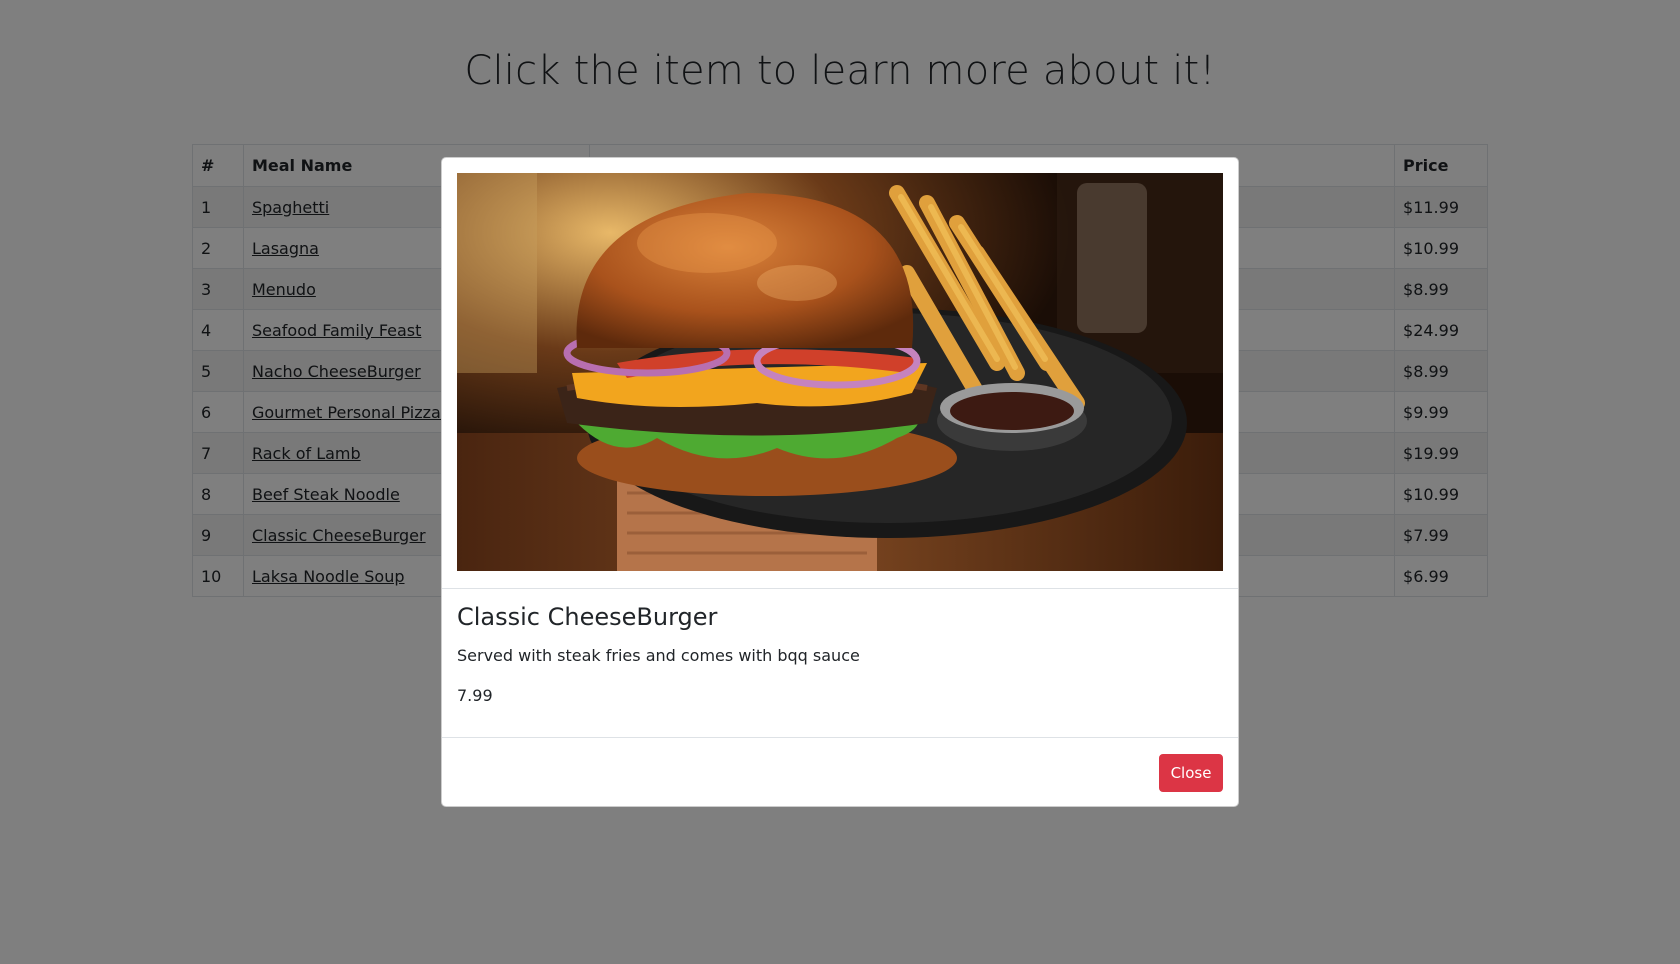  I want to click on modal-footer: Close, so click(840, 772).